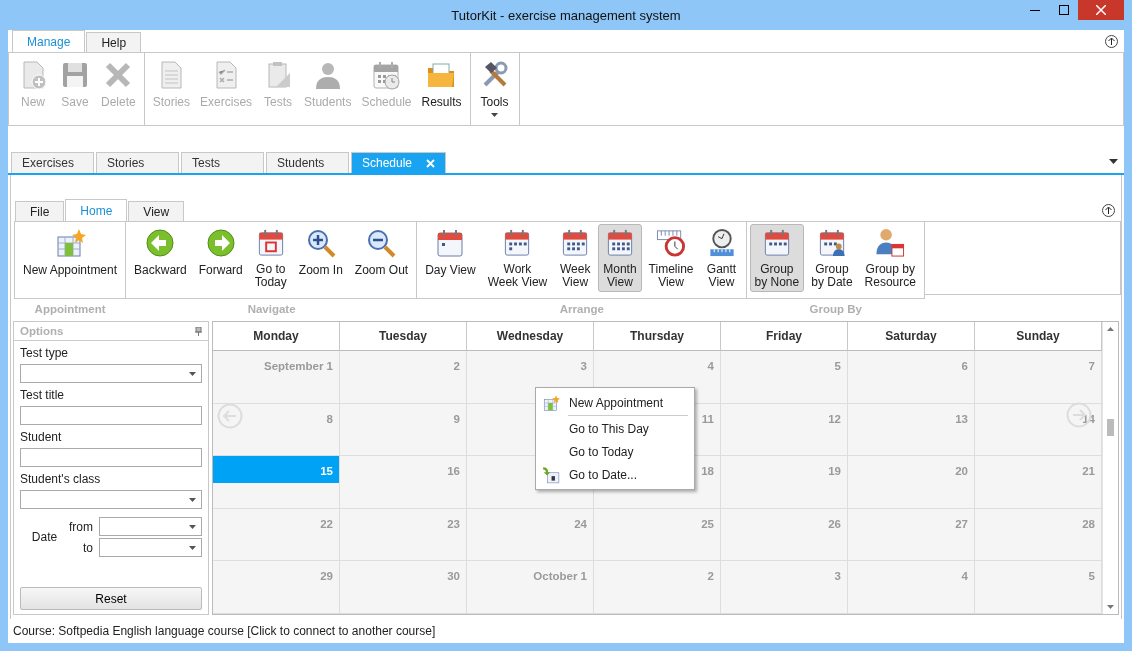  Describe the element at coordinates (42, 331) in the screenshot. I see `panel-title: Options` at that location.